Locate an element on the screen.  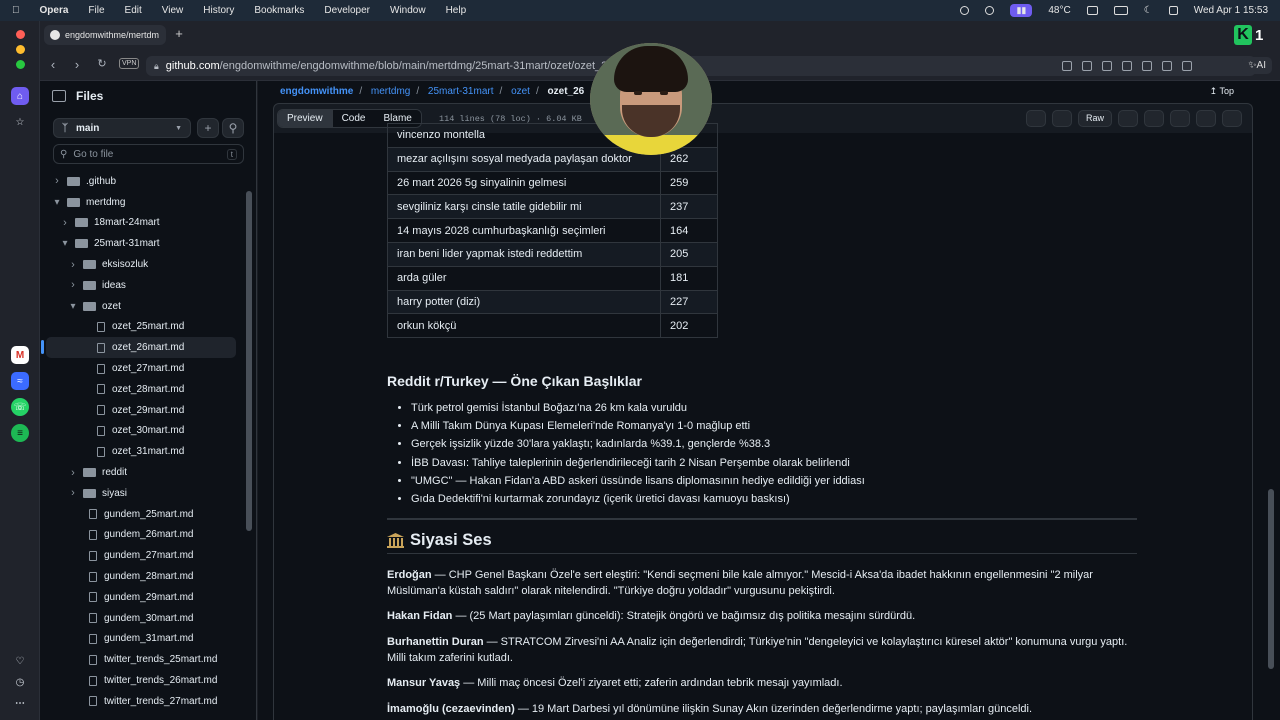
chevron-right-icon: › is located at coordinates (57, 181).